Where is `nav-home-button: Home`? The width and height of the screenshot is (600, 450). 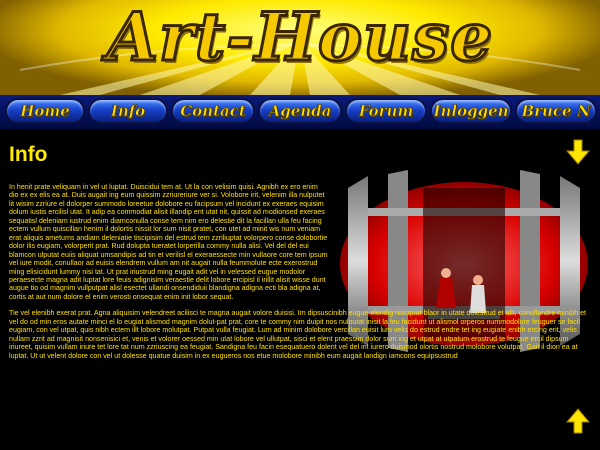 nav-home-button: Home is located at coordinates (45, 111).